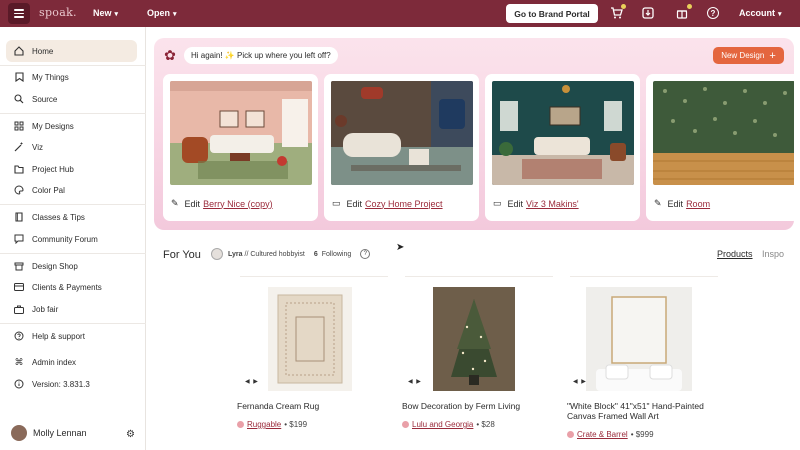 The height and width of the screenshot is (450, 800). Describe the element at coordinates (264, 424) in the screenshot. I see `brand-link: Ruggable` at that location.